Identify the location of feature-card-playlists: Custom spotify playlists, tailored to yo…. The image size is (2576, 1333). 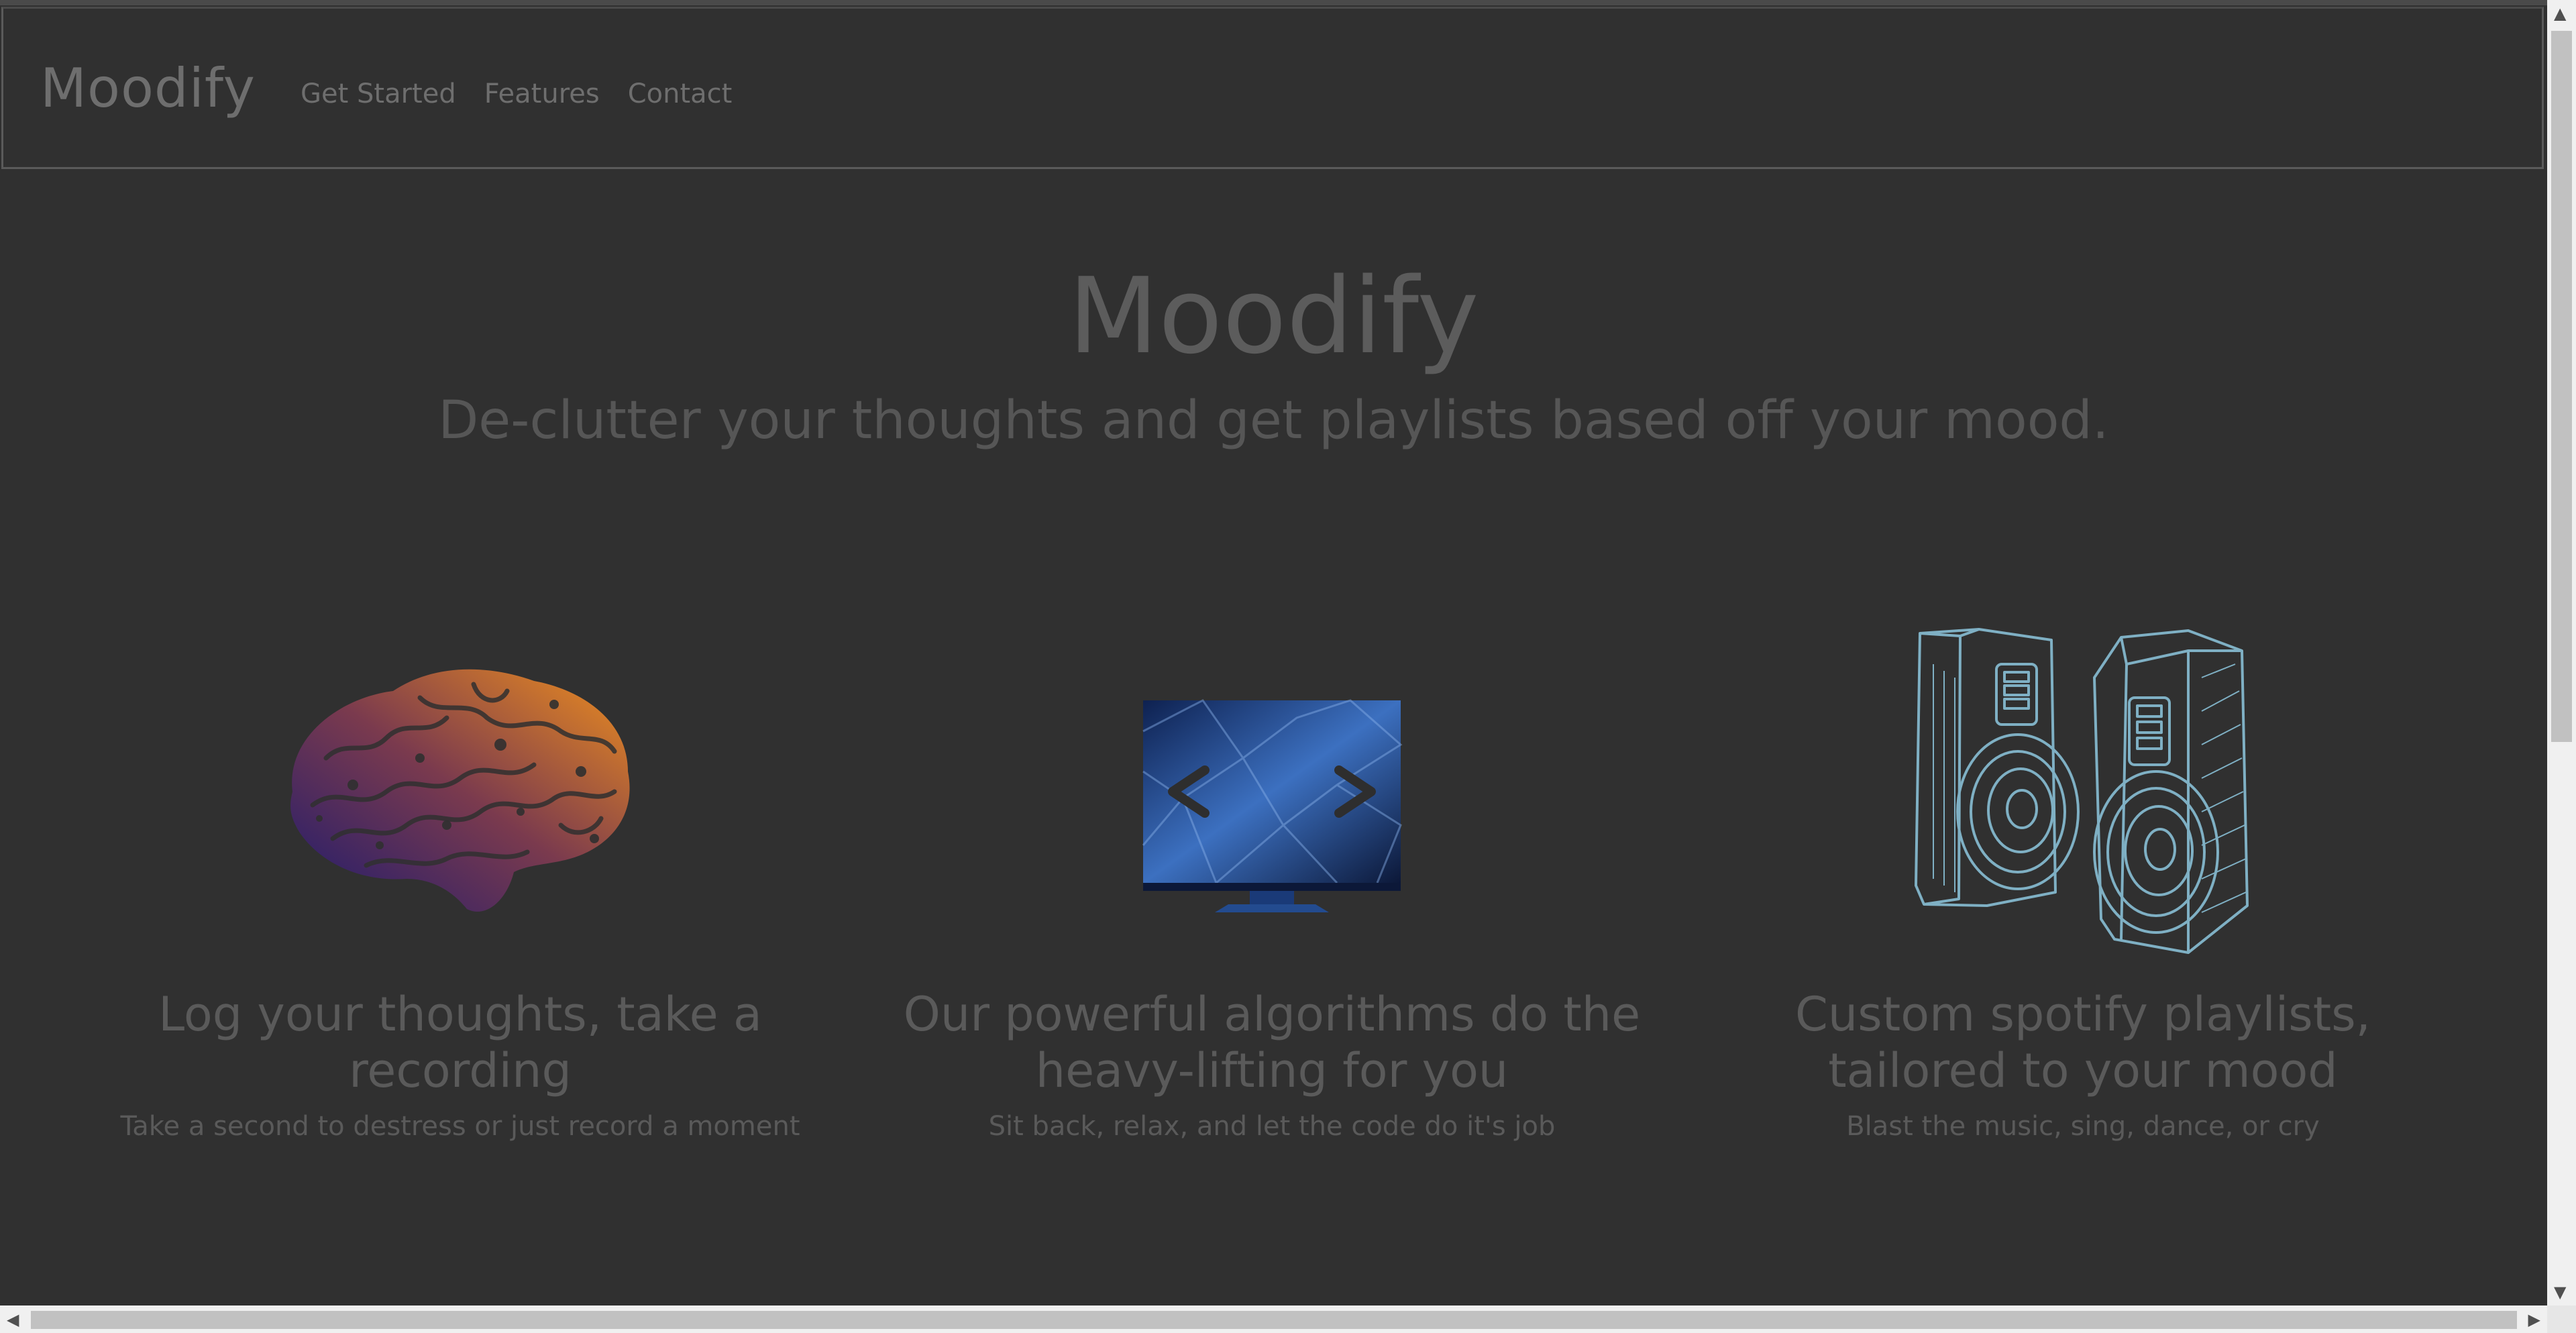
(2082, 883).